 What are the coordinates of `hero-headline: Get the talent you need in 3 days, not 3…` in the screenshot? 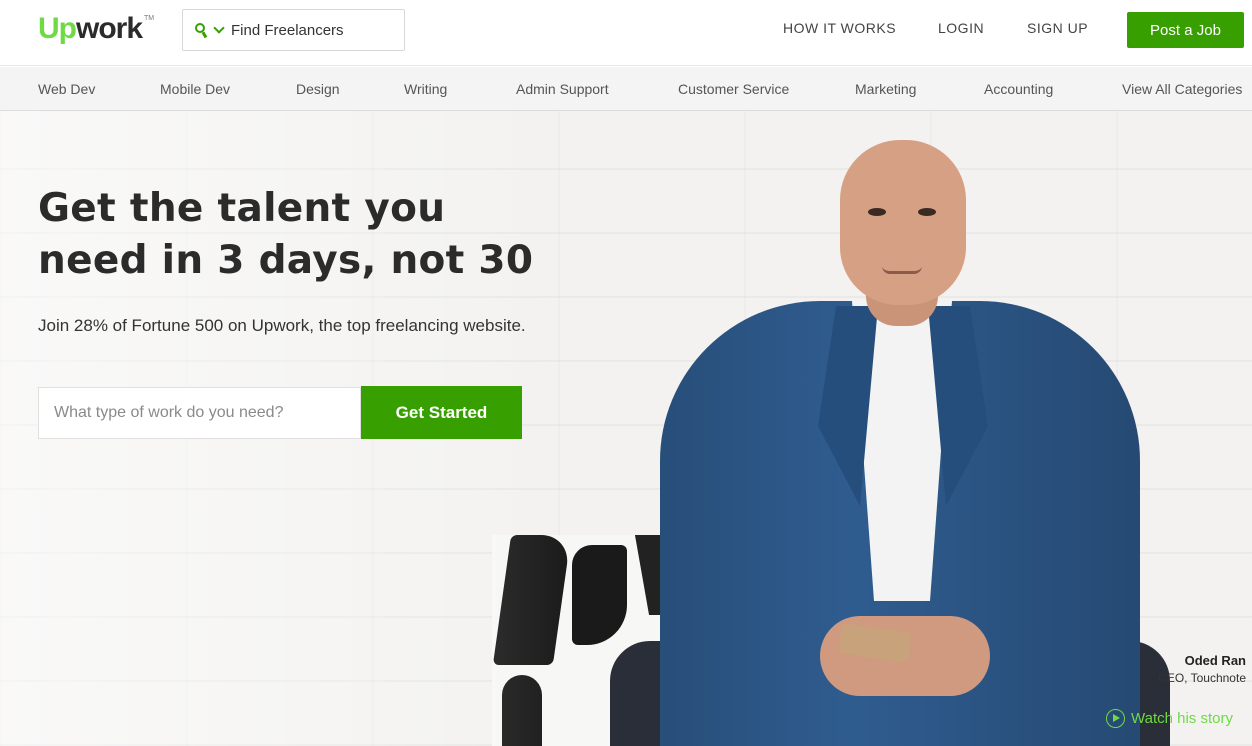 It's located at (298, 235).